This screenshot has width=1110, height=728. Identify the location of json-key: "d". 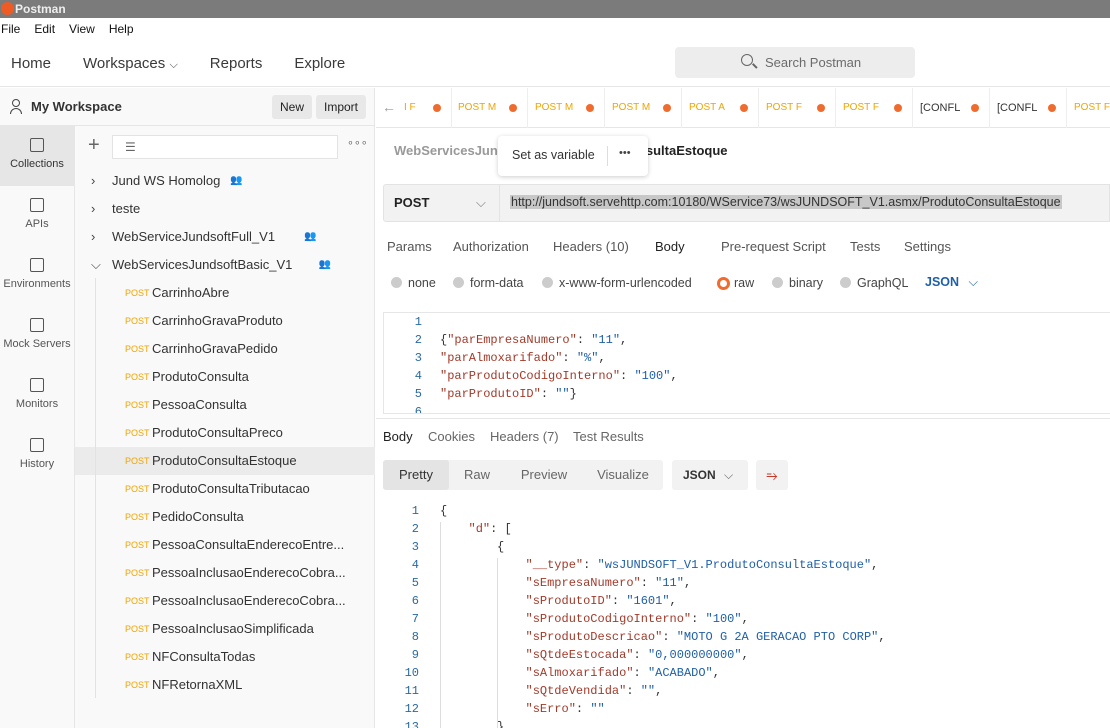
(479, 529).